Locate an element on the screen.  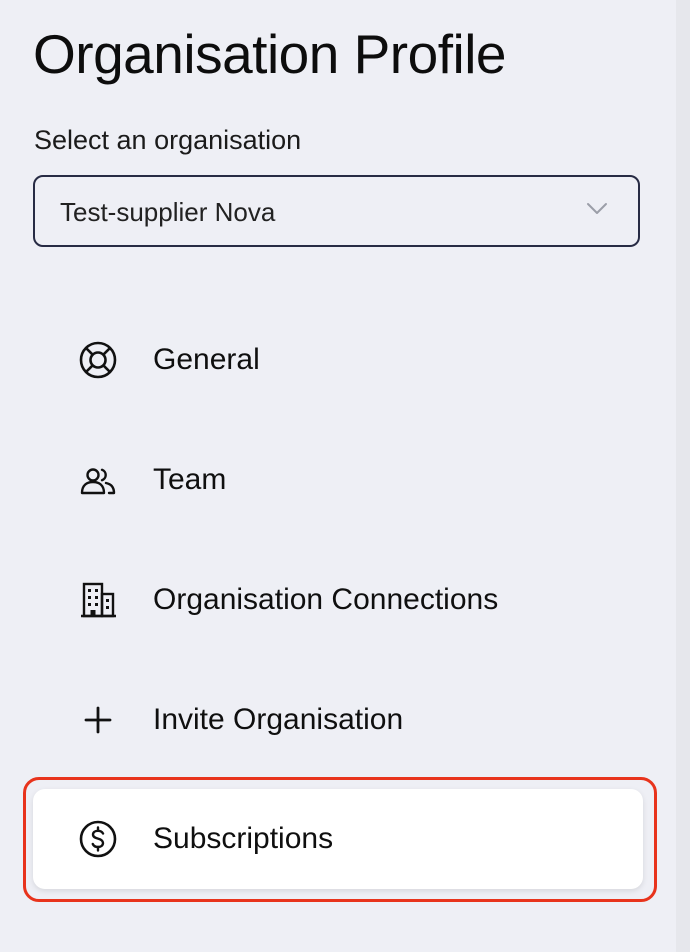
nav-item-label: Team is located at coordinates (190, 479).